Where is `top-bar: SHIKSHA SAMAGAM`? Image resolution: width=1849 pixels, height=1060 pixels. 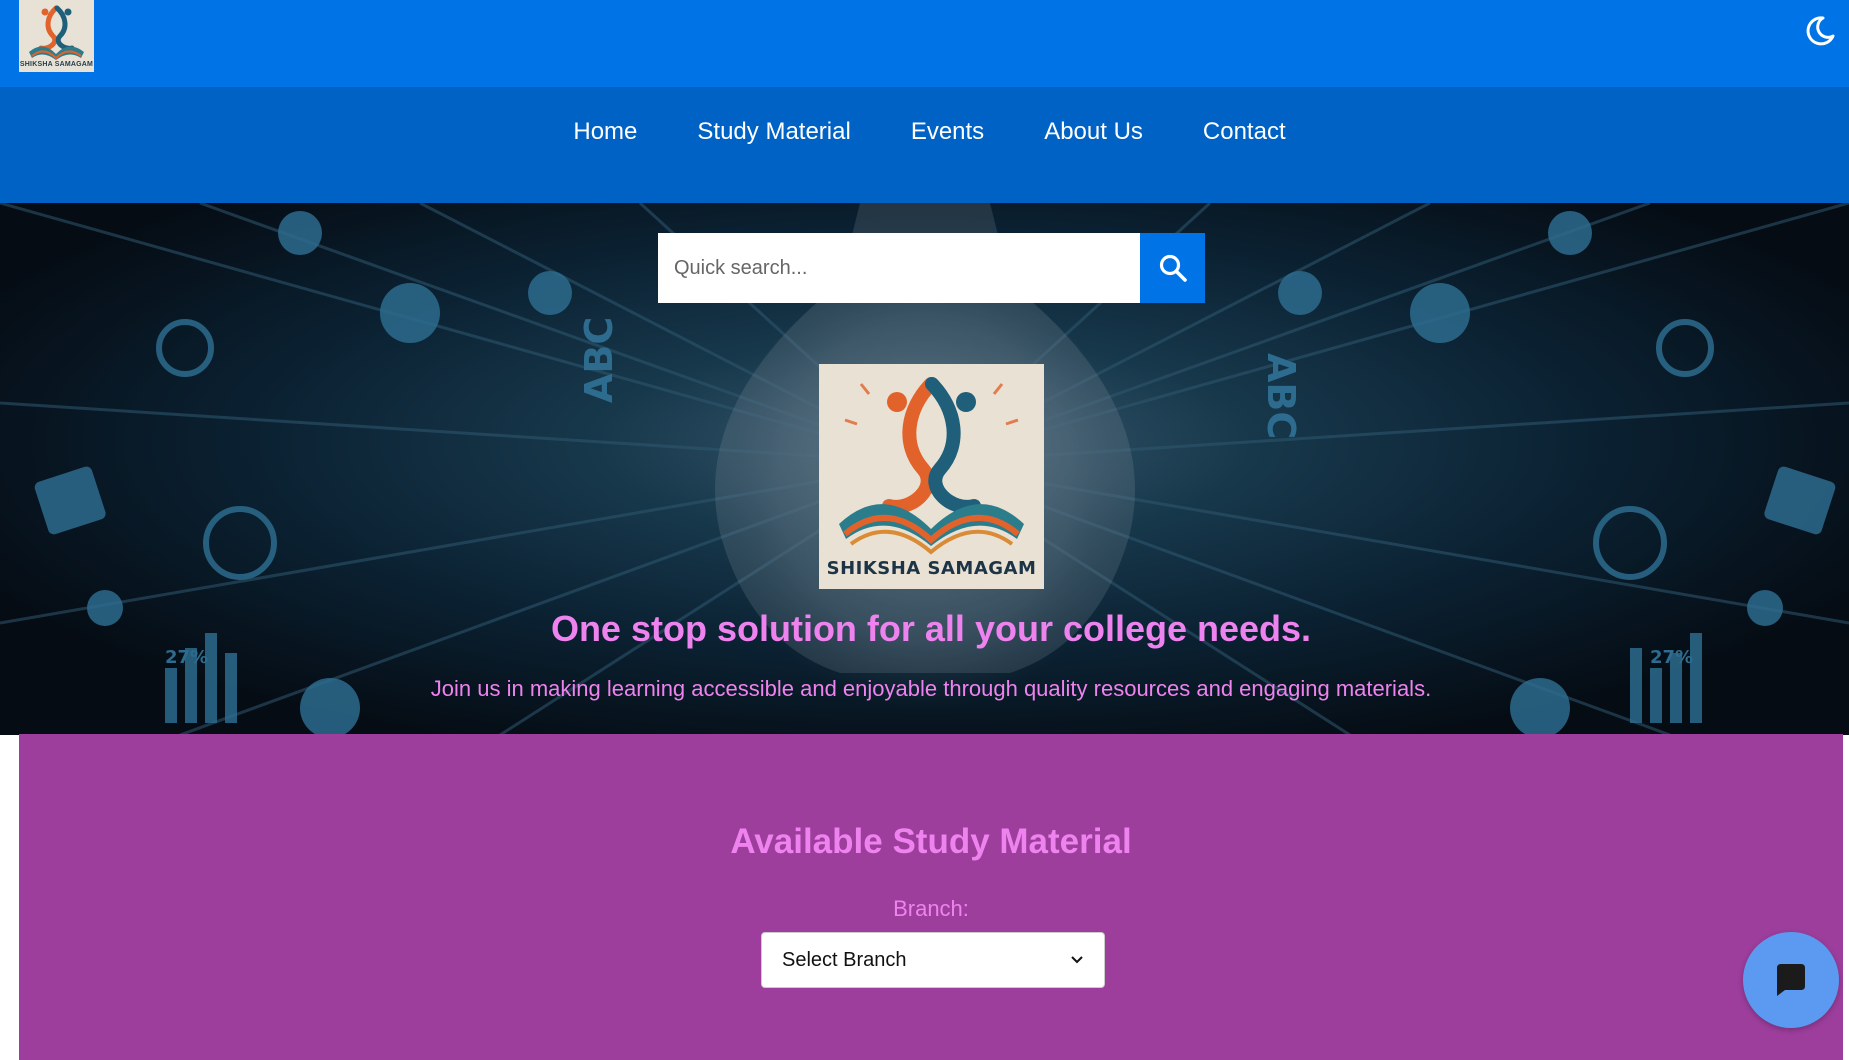 top-bar: SHIKSHA SAMAGAM is located at coordinates (924, 43).